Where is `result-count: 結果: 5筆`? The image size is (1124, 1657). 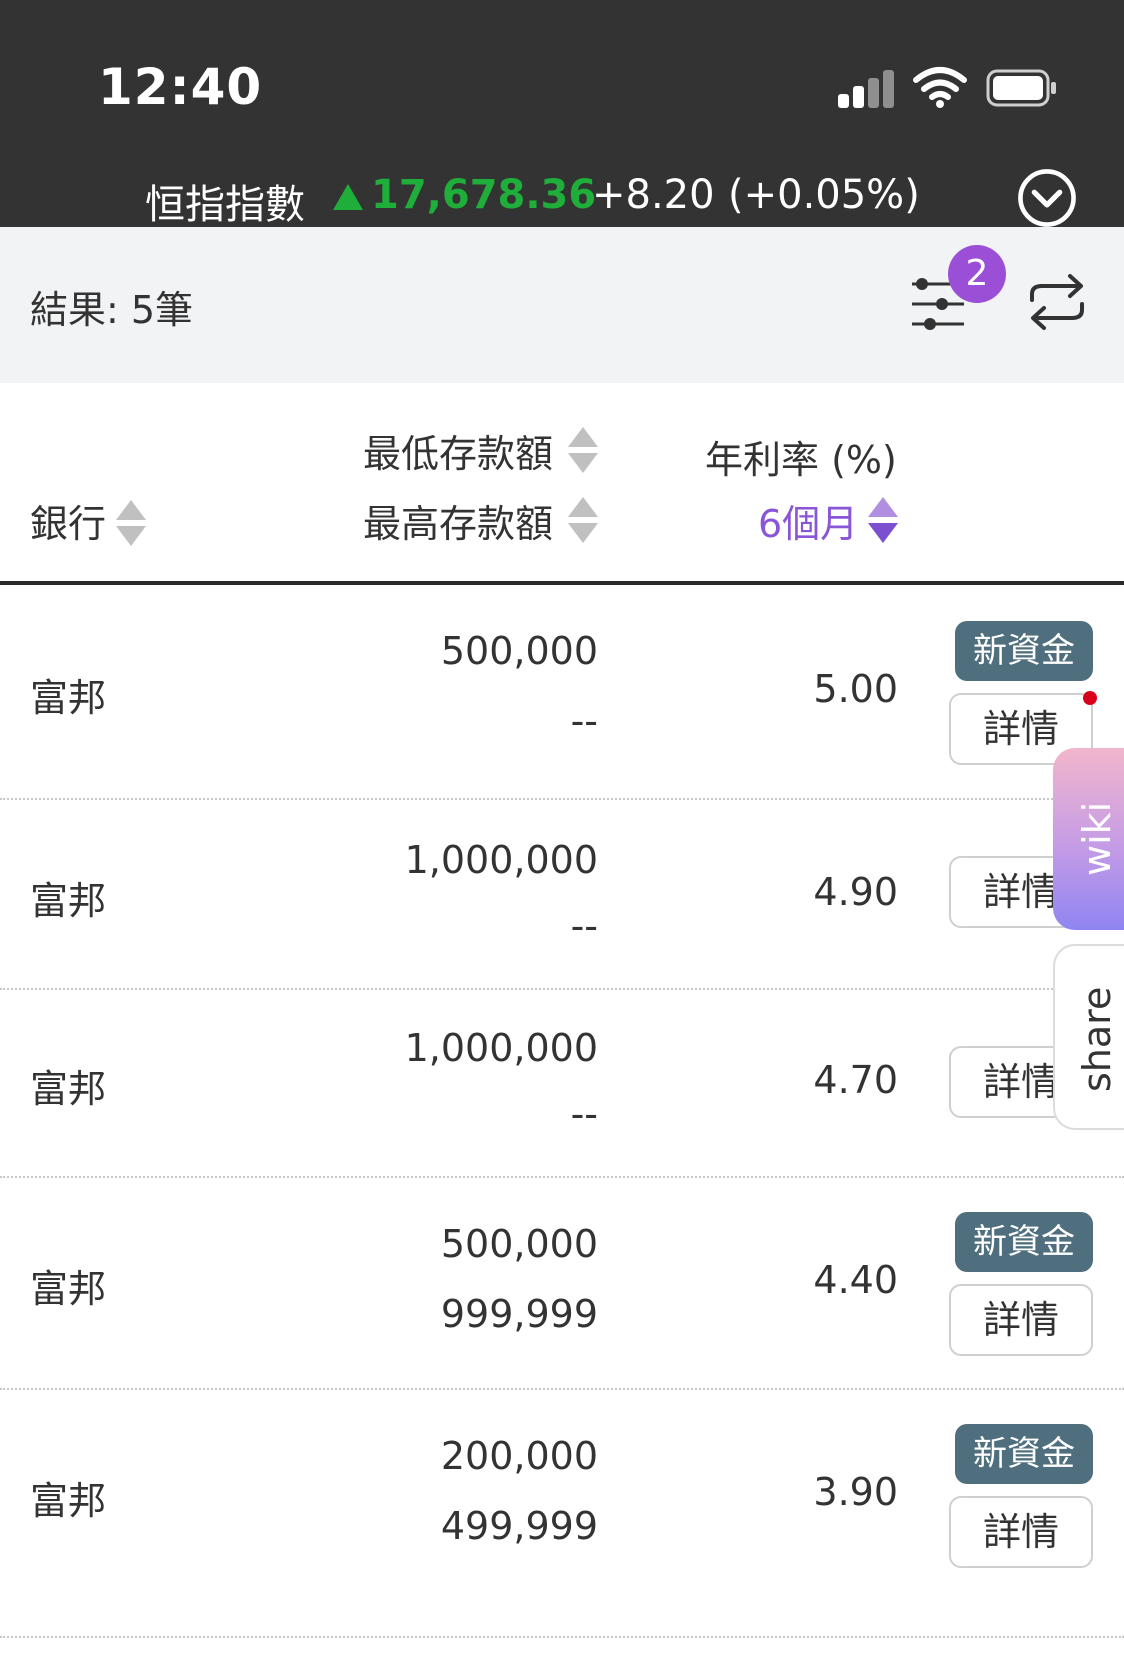 result-count: 結果: 5筆 is located at coordinates (112, 310).